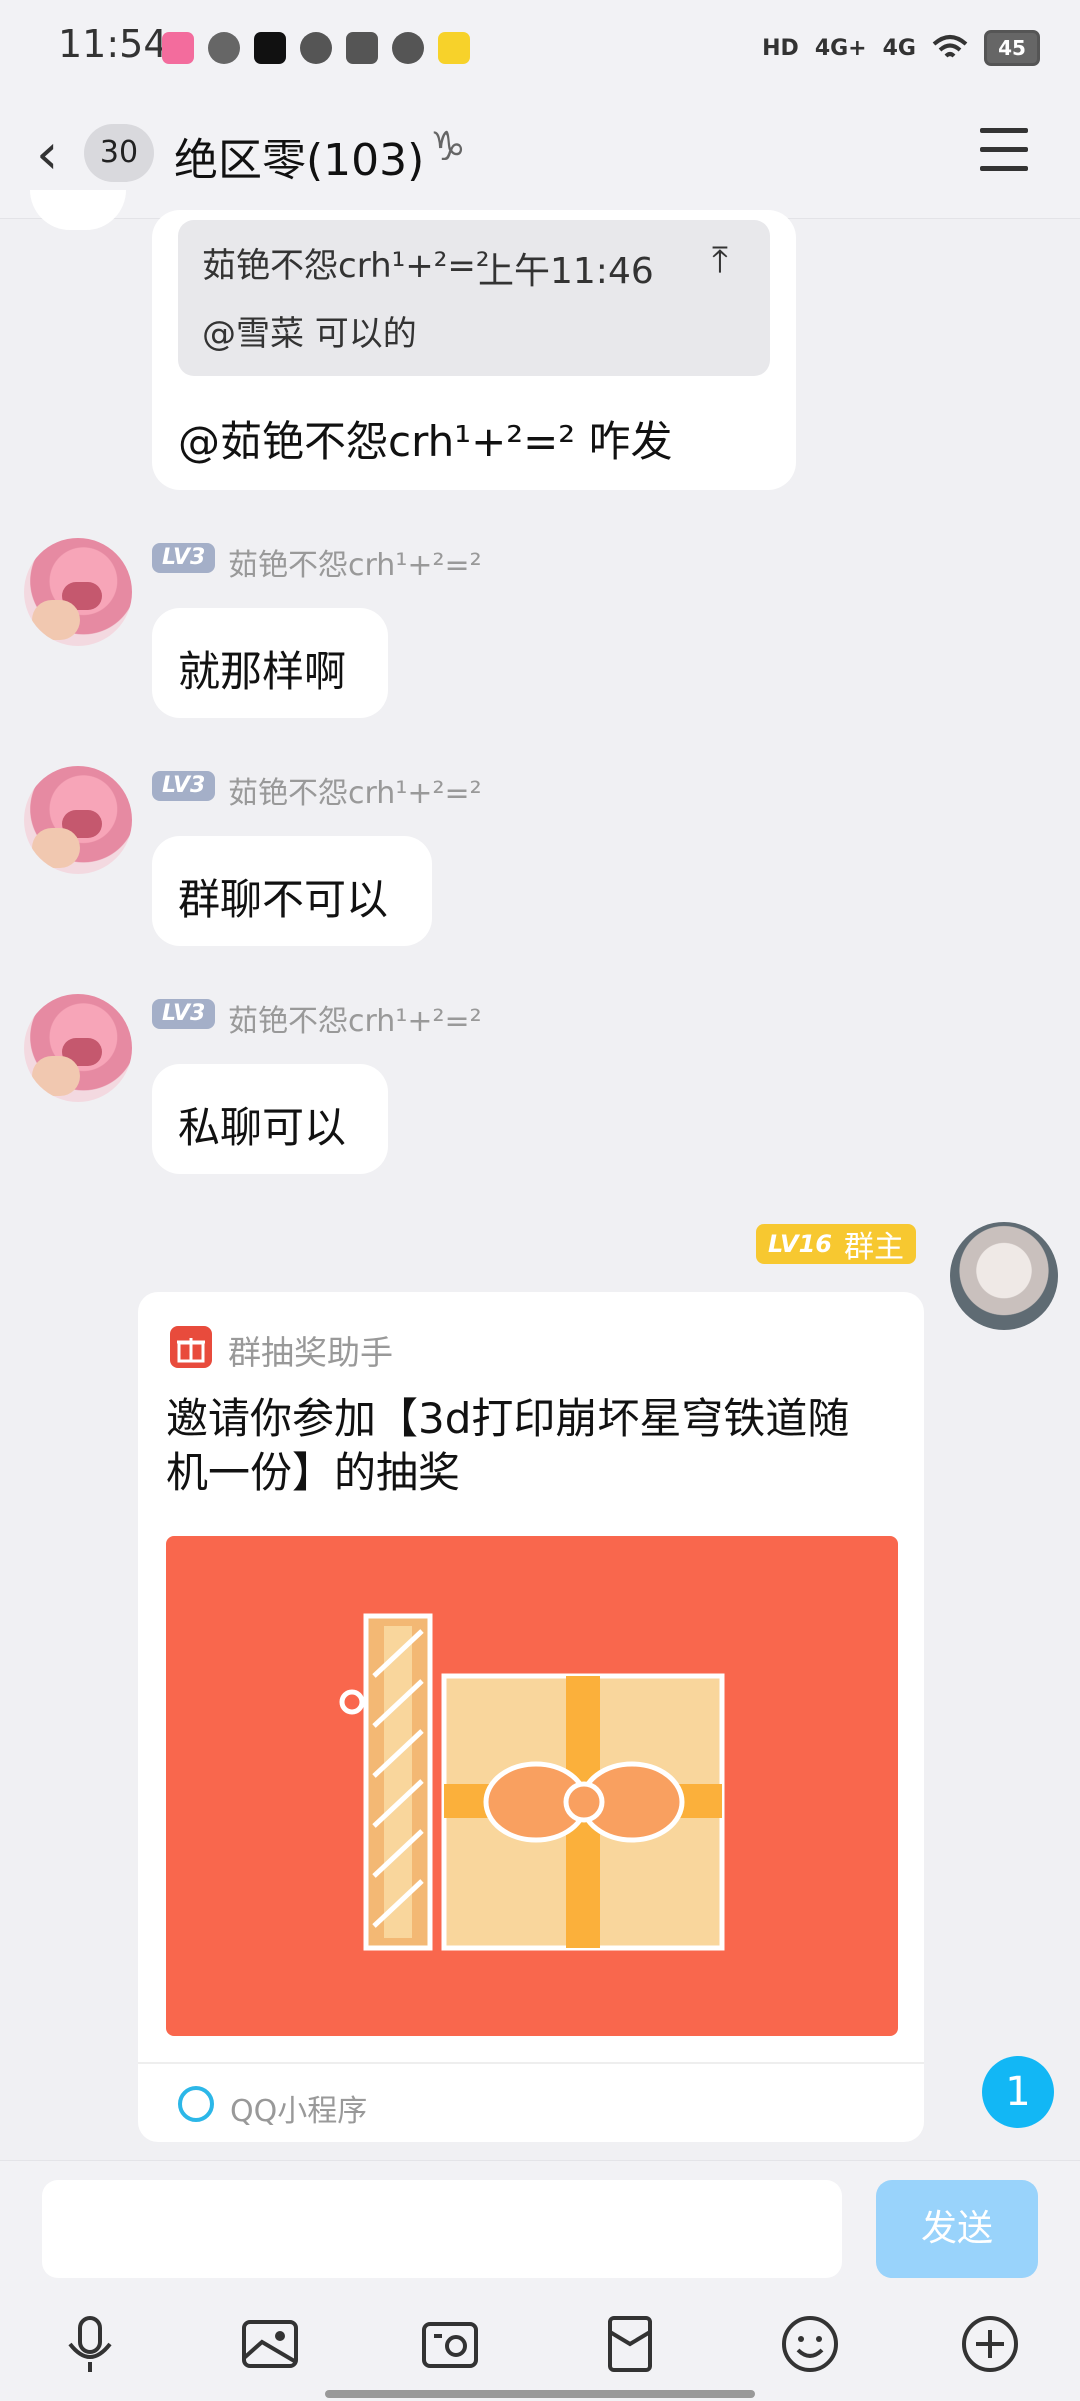 The image size is (1080, 2401). What do you see at coordinates (408, 48) in the screenshot?
I see `weibo-icon` at bounding box center [408, 48].